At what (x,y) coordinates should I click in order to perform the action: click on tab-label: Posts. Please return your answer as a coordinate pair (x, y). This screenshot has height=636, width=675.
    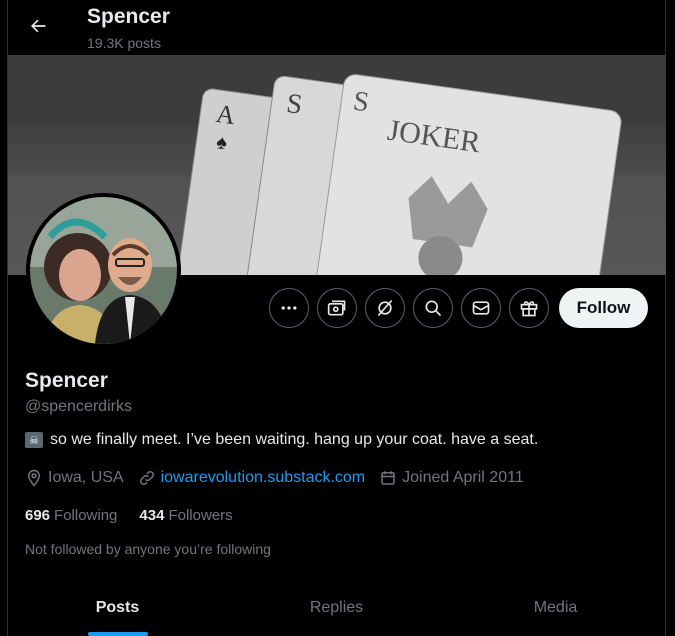
    Looking at the image, I should click on (117, 607).